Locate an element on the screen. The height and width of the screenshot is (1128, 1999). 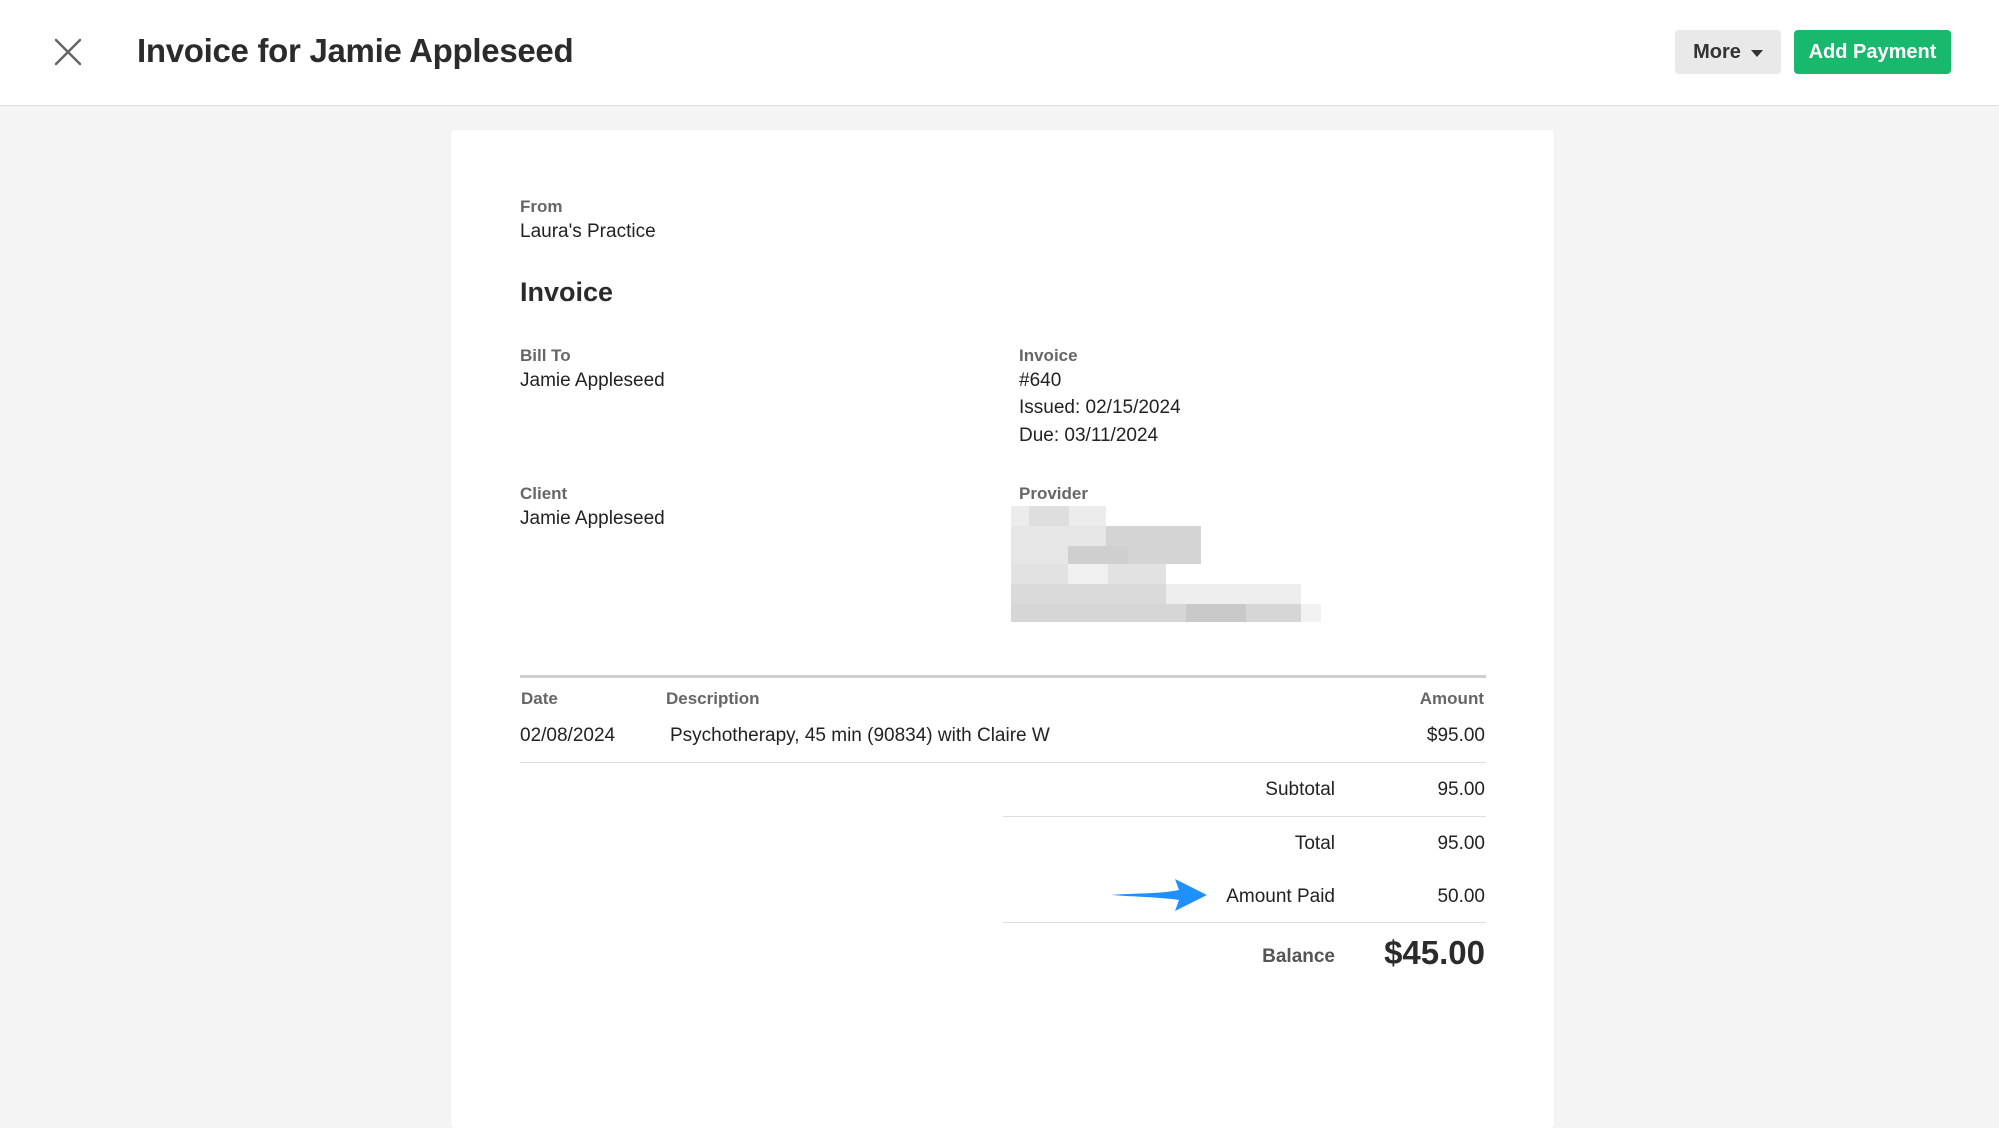
more-label: More is located at coordinates (1717, 51).